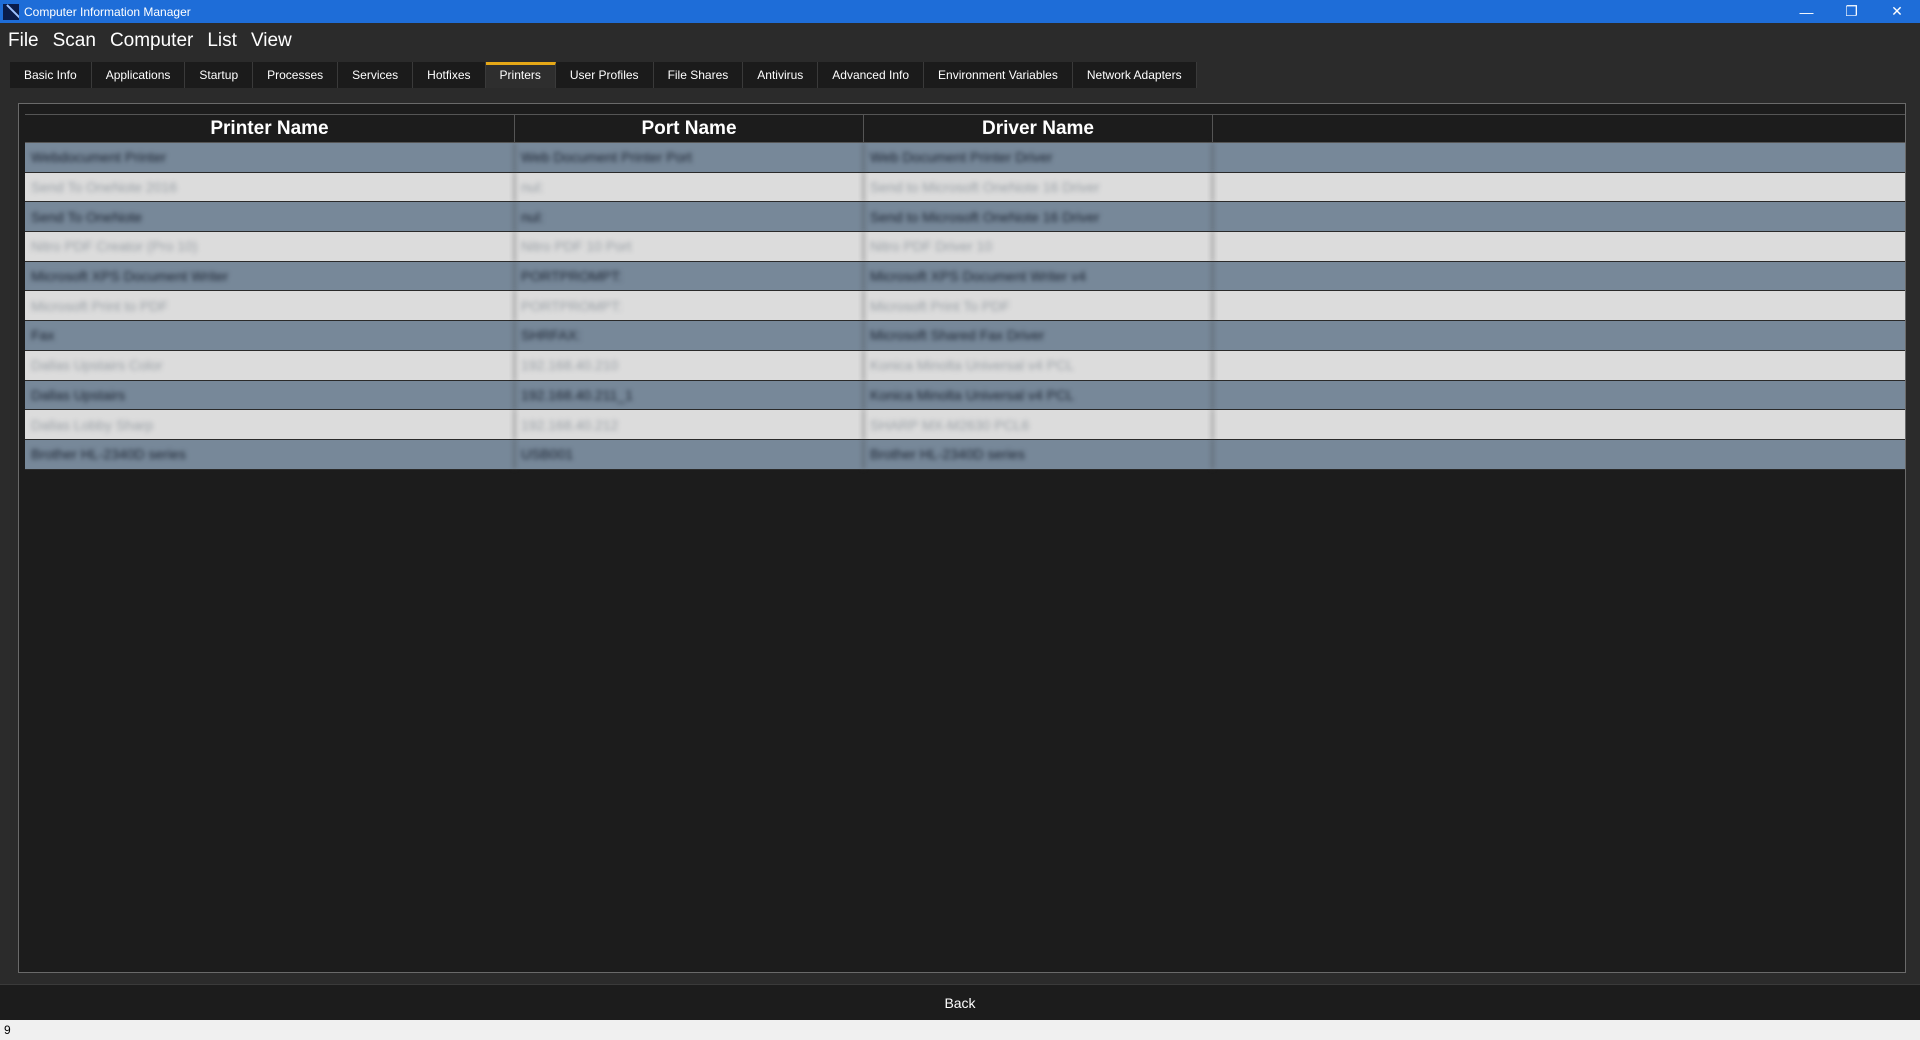 The height and width of the screenshot is (1040, 1920). I want to click on status-bar: 9, so click(960, 1030).